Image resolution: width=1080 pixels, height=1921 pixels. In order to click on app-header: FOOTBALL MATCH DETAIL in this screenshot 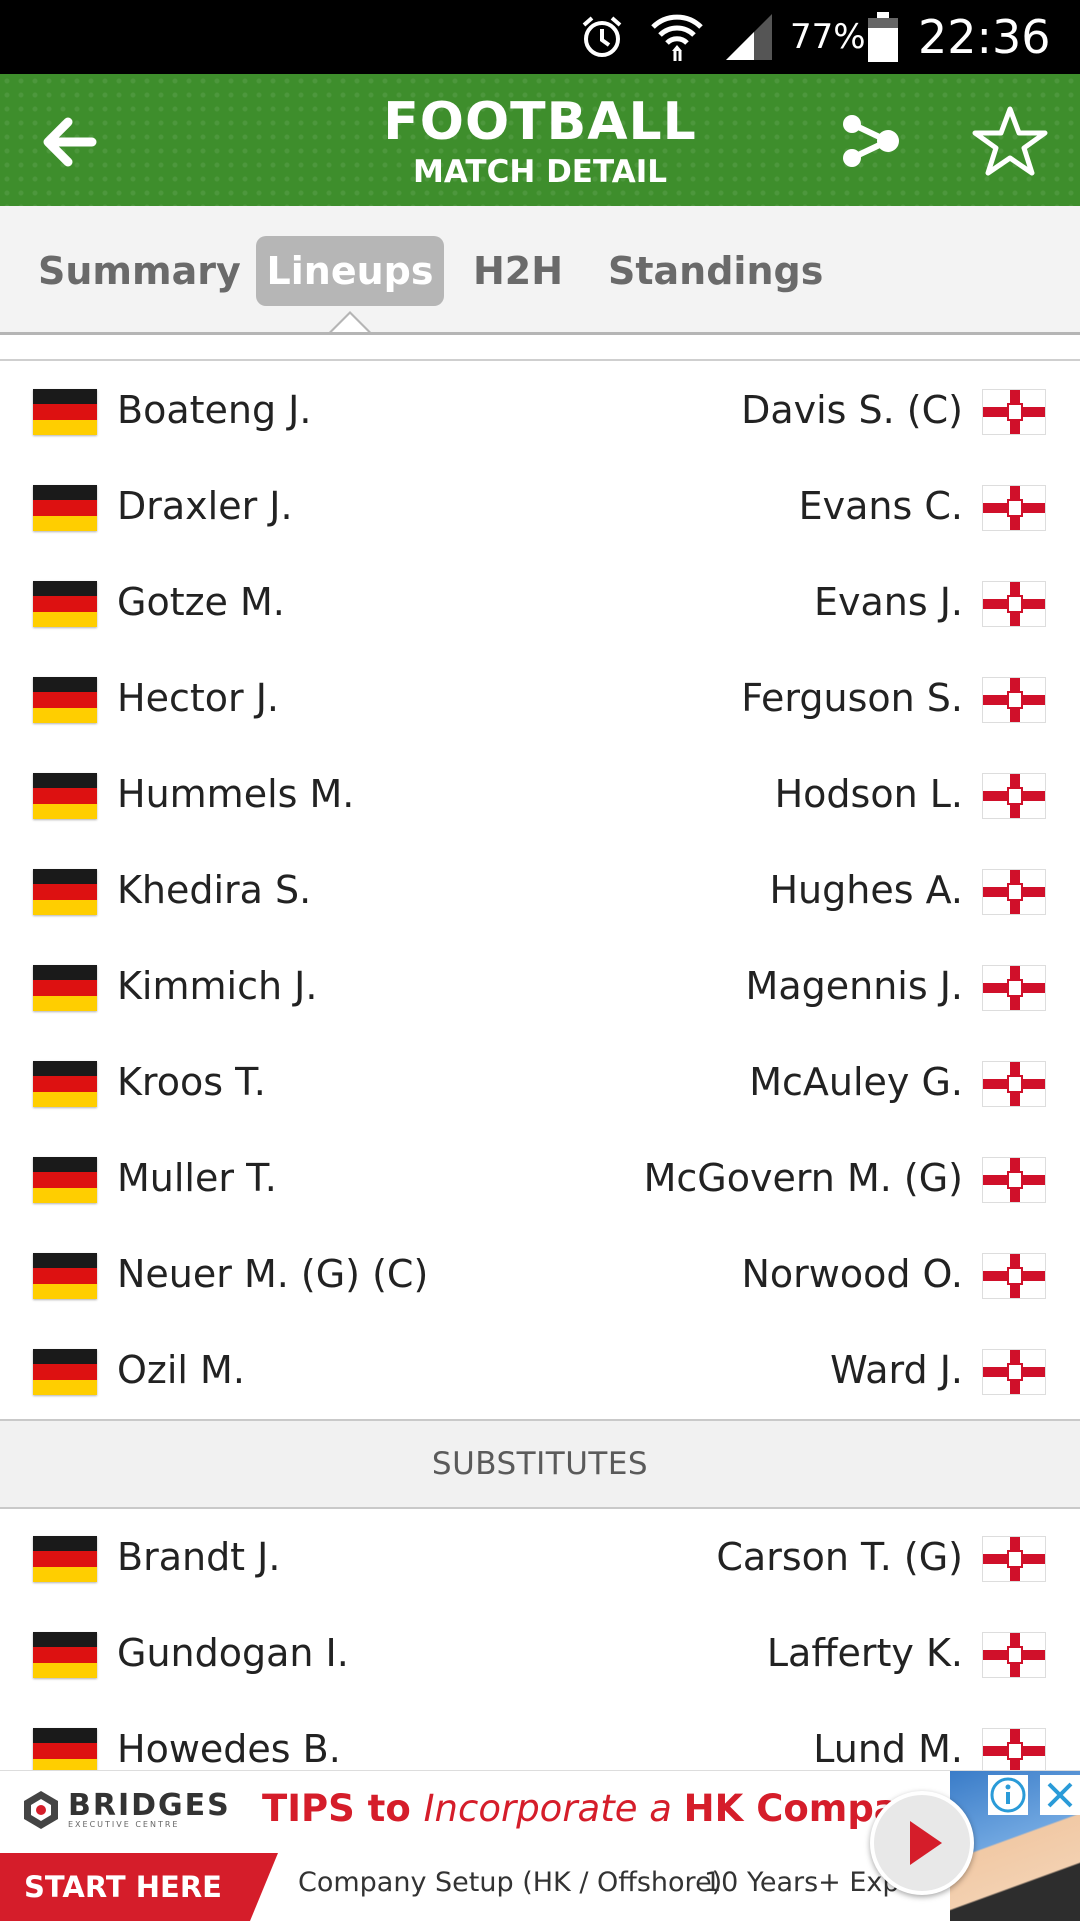, I will do `click(540, 140)`.